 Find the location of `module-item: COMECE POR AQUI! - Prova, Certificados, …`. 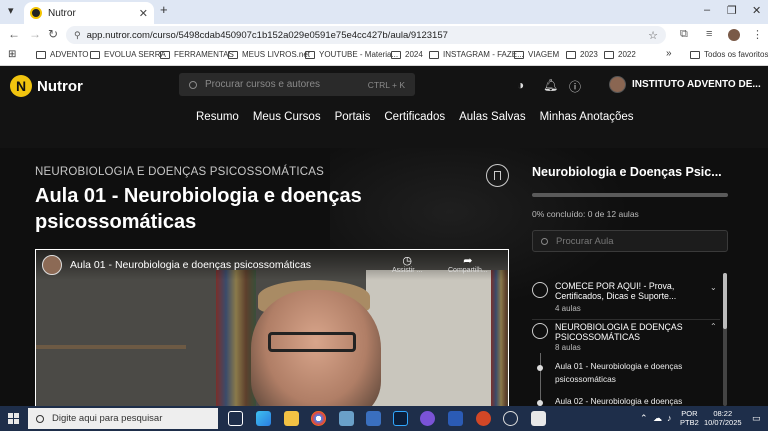

module-item: COMECE POR AQUI! - Prova, Certificados, … is located at coordinates (627, 298).